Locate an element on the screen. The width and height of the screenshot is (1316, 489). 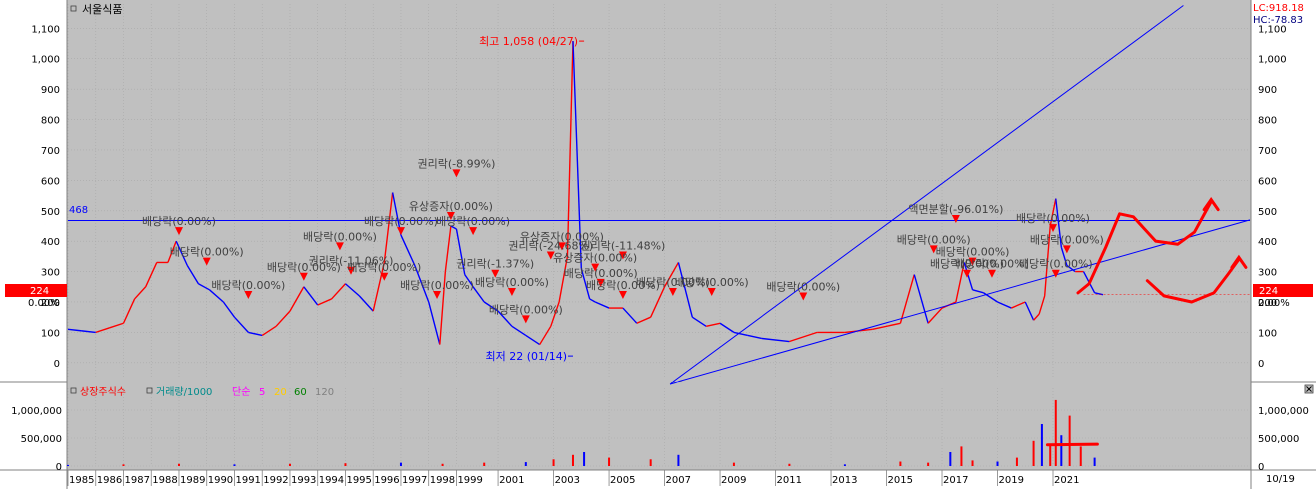
price-ytick-left: 900 is located at coordinates (50, 90).